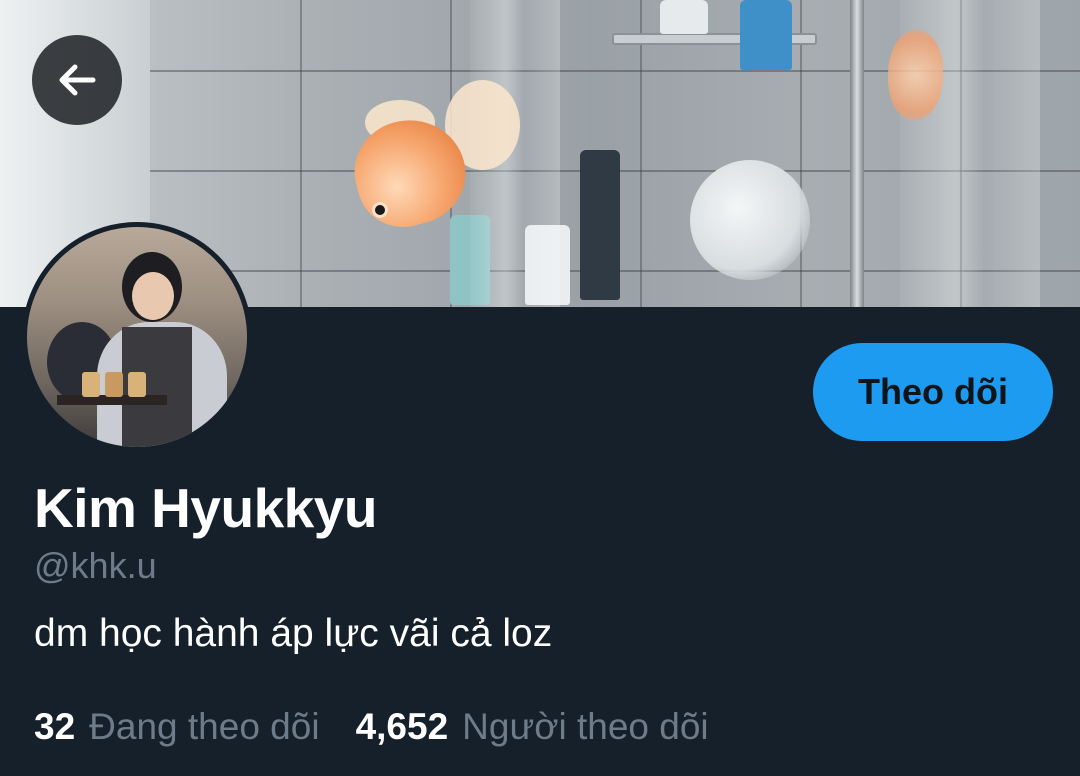 This screenshot has width=1080, height=776. What do you see at coordinates (55, 726) in the screenshot?
I see `following-count: 32` at bounding box center [55, 726].